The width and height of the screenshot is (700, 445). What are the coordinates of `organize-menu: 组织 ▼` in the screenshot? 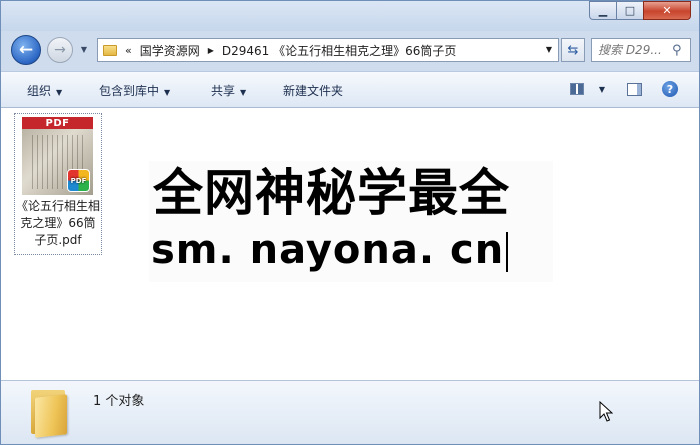 It's located at (44, 90).